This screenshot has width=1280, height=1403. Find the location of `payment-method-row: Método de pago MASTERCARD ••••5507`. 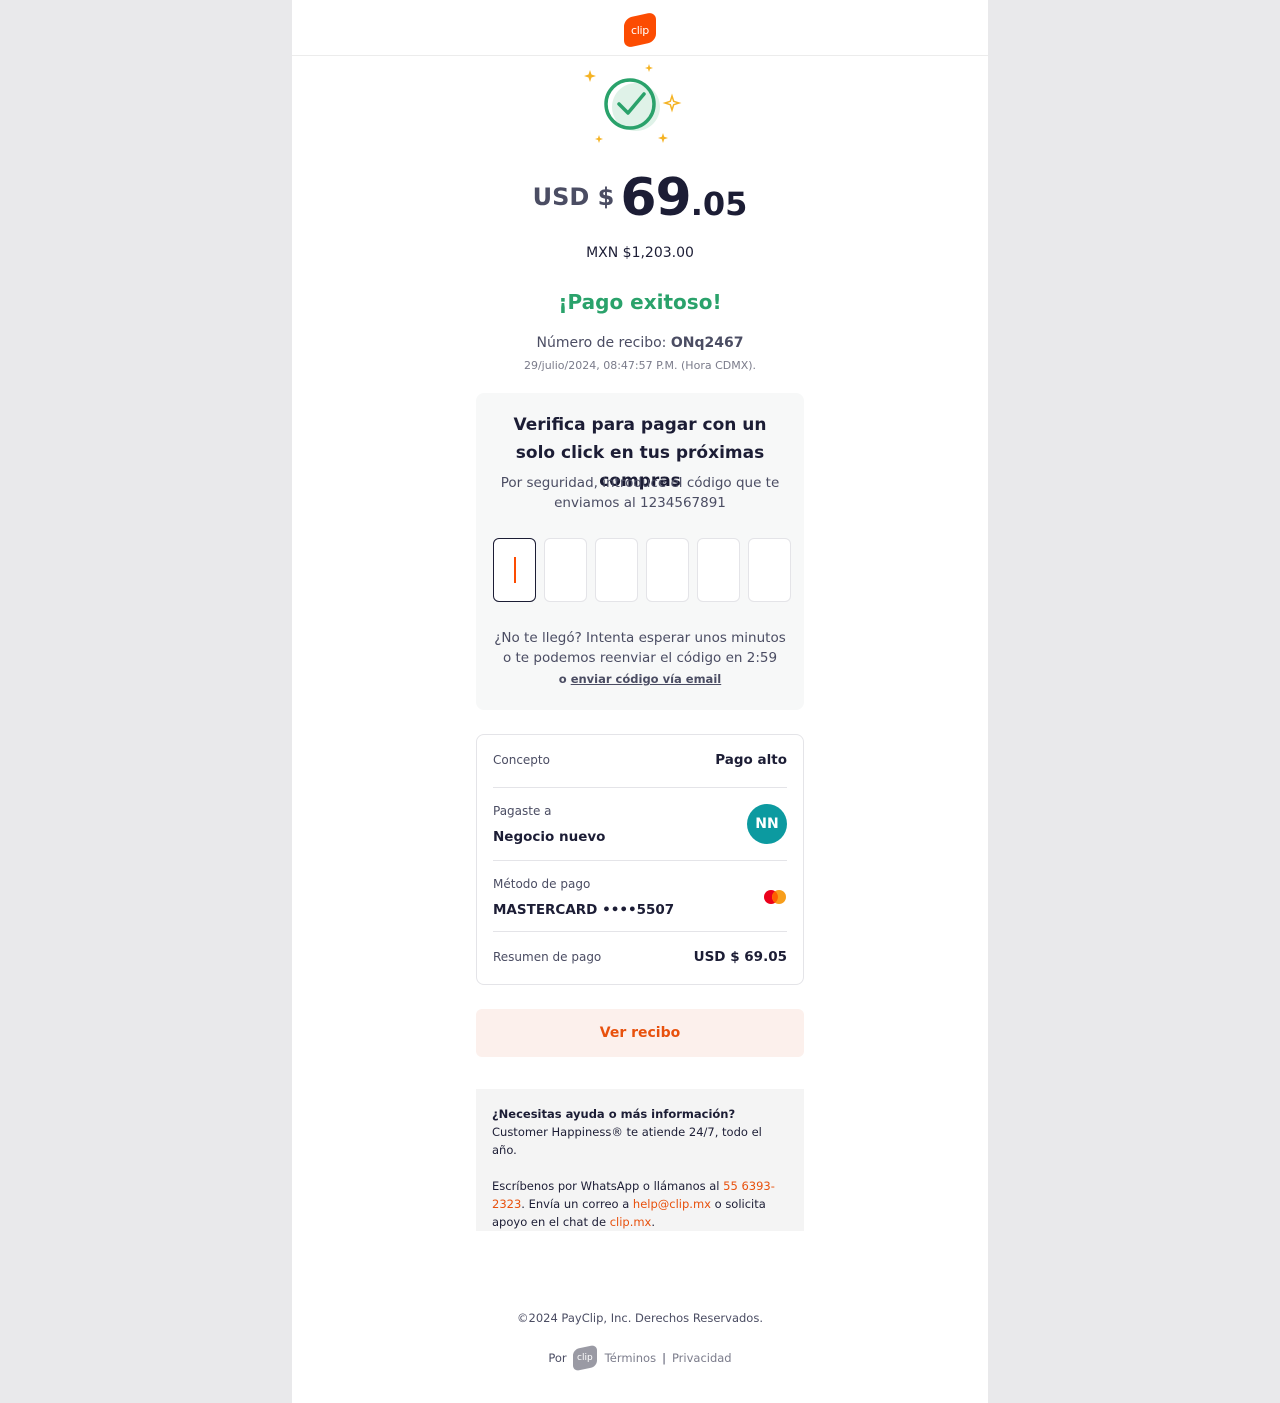

payment-method-row: Método de pago MASTERCARD ••••5507 is located at coordinates (640, 897).